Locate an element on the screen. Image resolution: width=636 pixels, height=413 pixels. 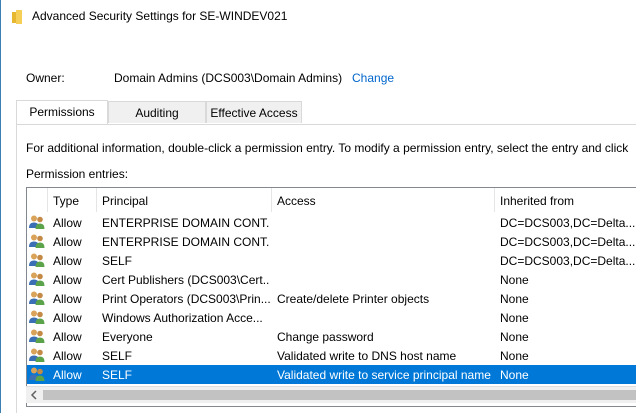
tab-effective-access-label: Effective Access is located at coordinates (254, 113).